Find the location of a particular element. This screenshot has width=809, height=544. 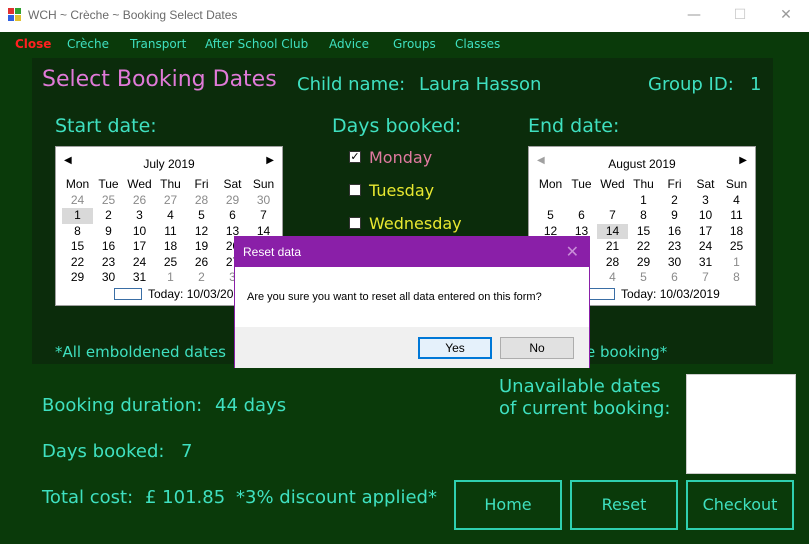

close-window-button: ✕ is located at coordinates (786, 16).